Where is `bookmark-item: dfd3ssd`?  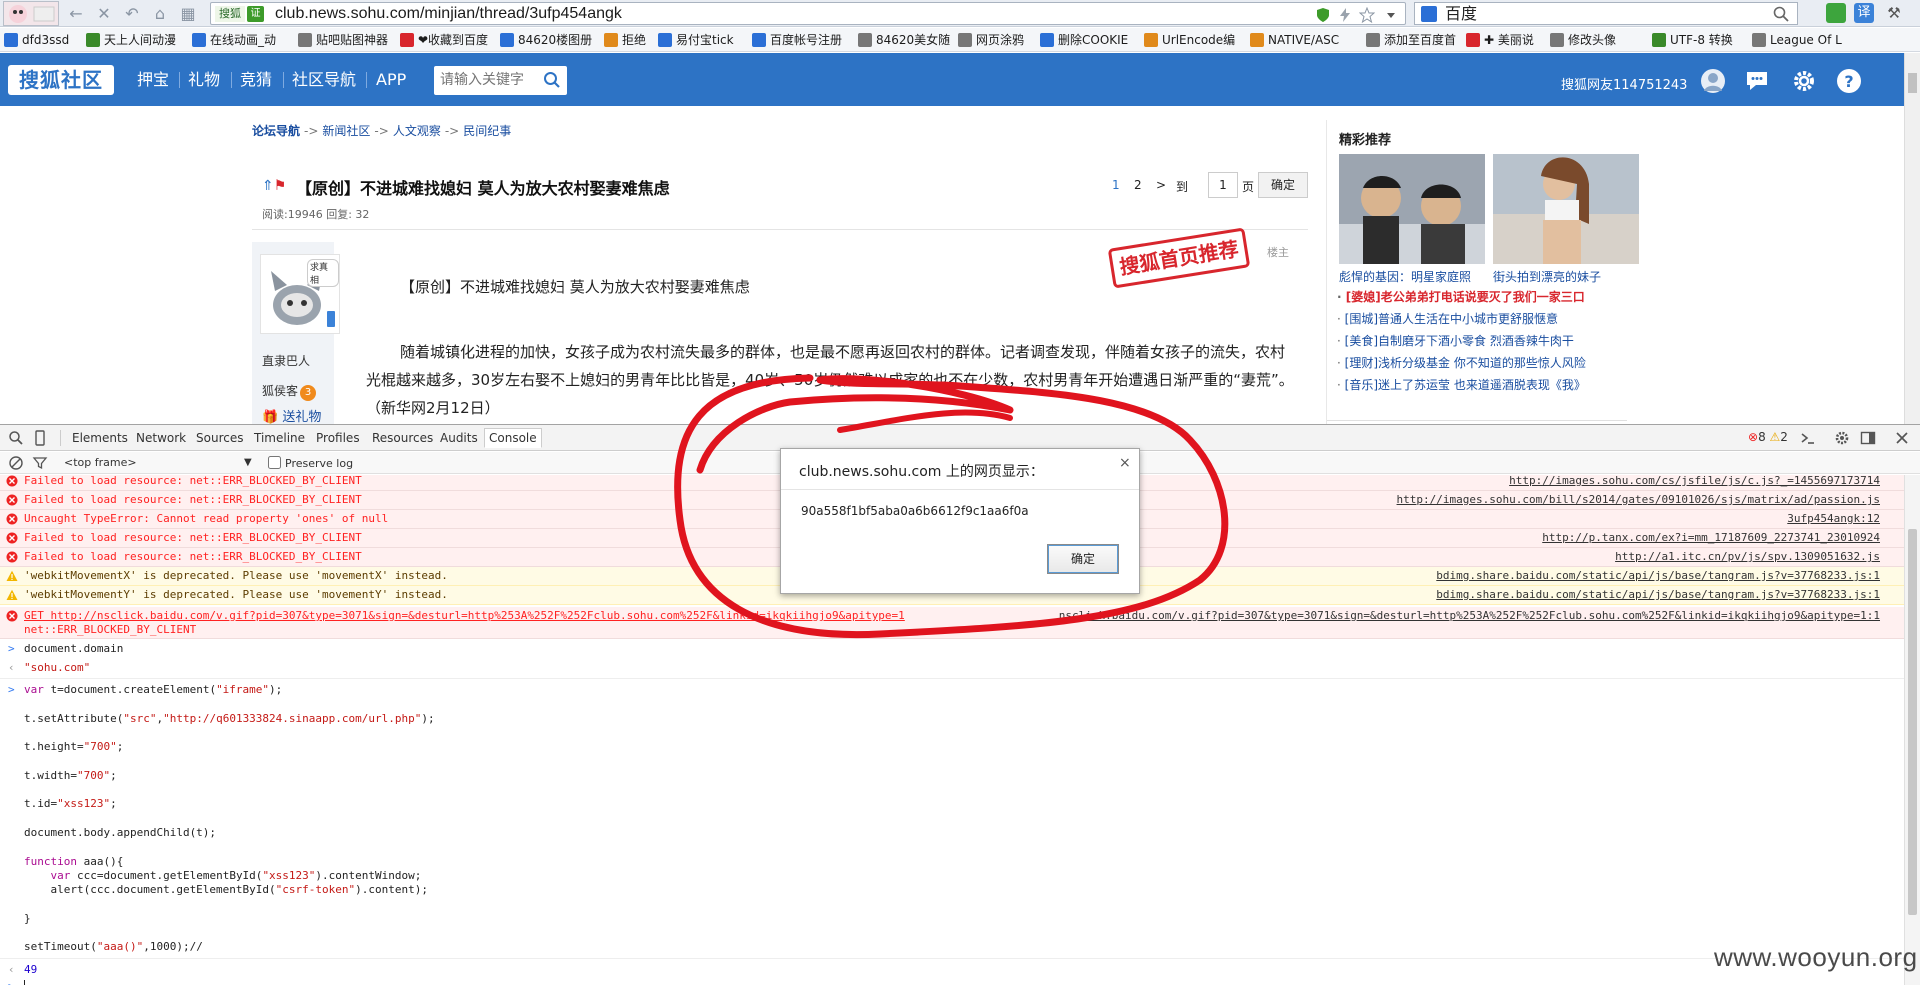
bookmark-item: dfd3ssd is located at coordinates (36, 40).